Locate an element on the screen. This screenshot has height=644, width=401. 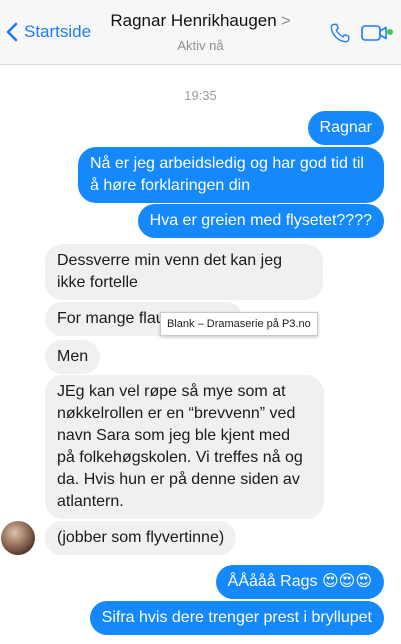
contact-chevron: > is located at coordinates (285, 20).